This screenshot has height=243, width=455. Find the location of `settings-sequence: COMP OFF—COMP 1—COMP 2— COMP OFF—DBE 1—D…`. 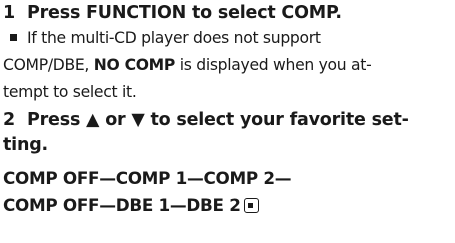

settings-sequence: COMP OFF—COMP 1—COMP 2— COMP OFF—DBE 1—D… is located at coordinates (147, 192).